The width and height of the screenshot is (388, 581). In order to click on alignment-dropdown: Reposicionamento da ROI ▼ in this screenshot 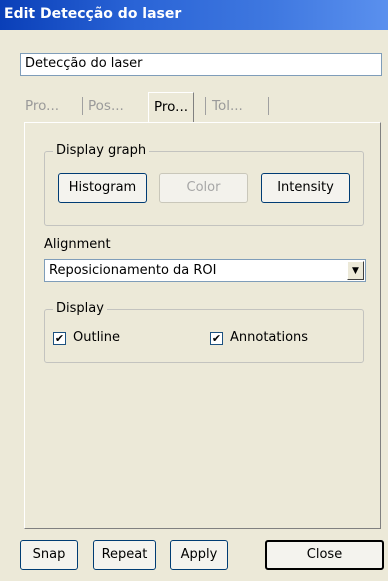, I will do `click(205, 270)`.